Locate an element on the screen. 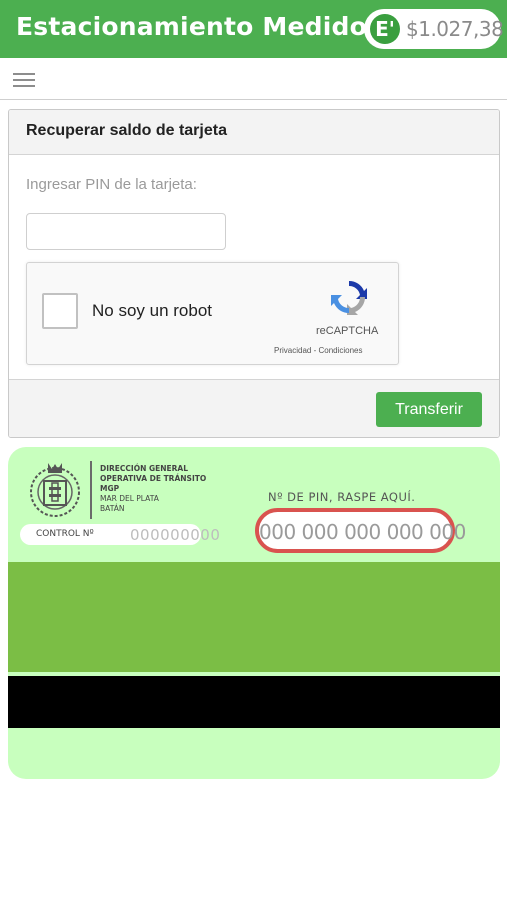 This screenshot has width=507, height=900. recaptcha-label: No soy un robot is located at coordinates (152, 310).